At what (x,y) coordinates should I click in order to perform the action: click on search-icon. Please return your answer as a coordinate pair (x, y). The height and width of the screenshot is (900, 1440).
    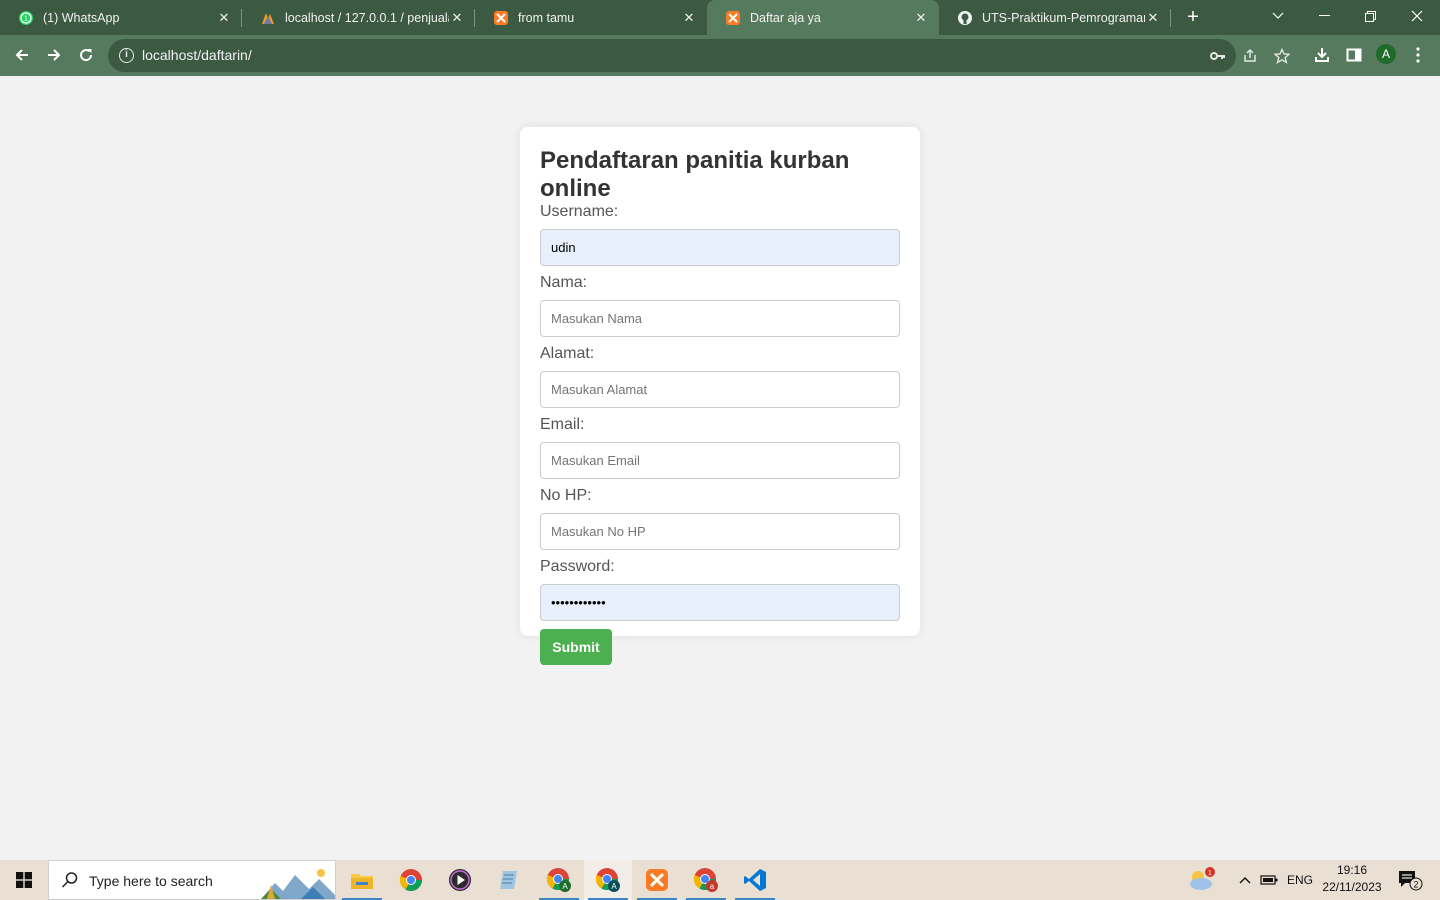
    Looking at the image, I should click on (70, 882).